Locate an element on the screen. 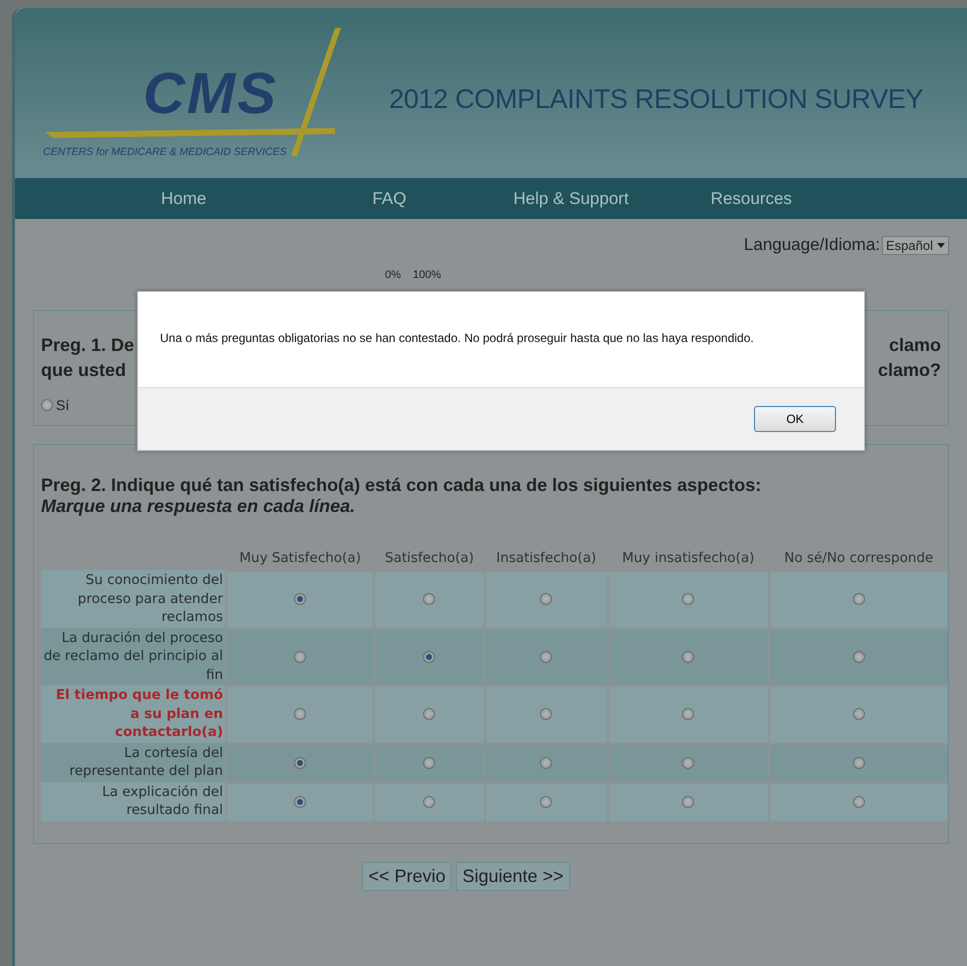 Image resolution: width=967 pixels, height=966 pixels. survey-title: 2012 COMPLAINTS RESOLUTION SURVEY is located at coordinates (656, 99).